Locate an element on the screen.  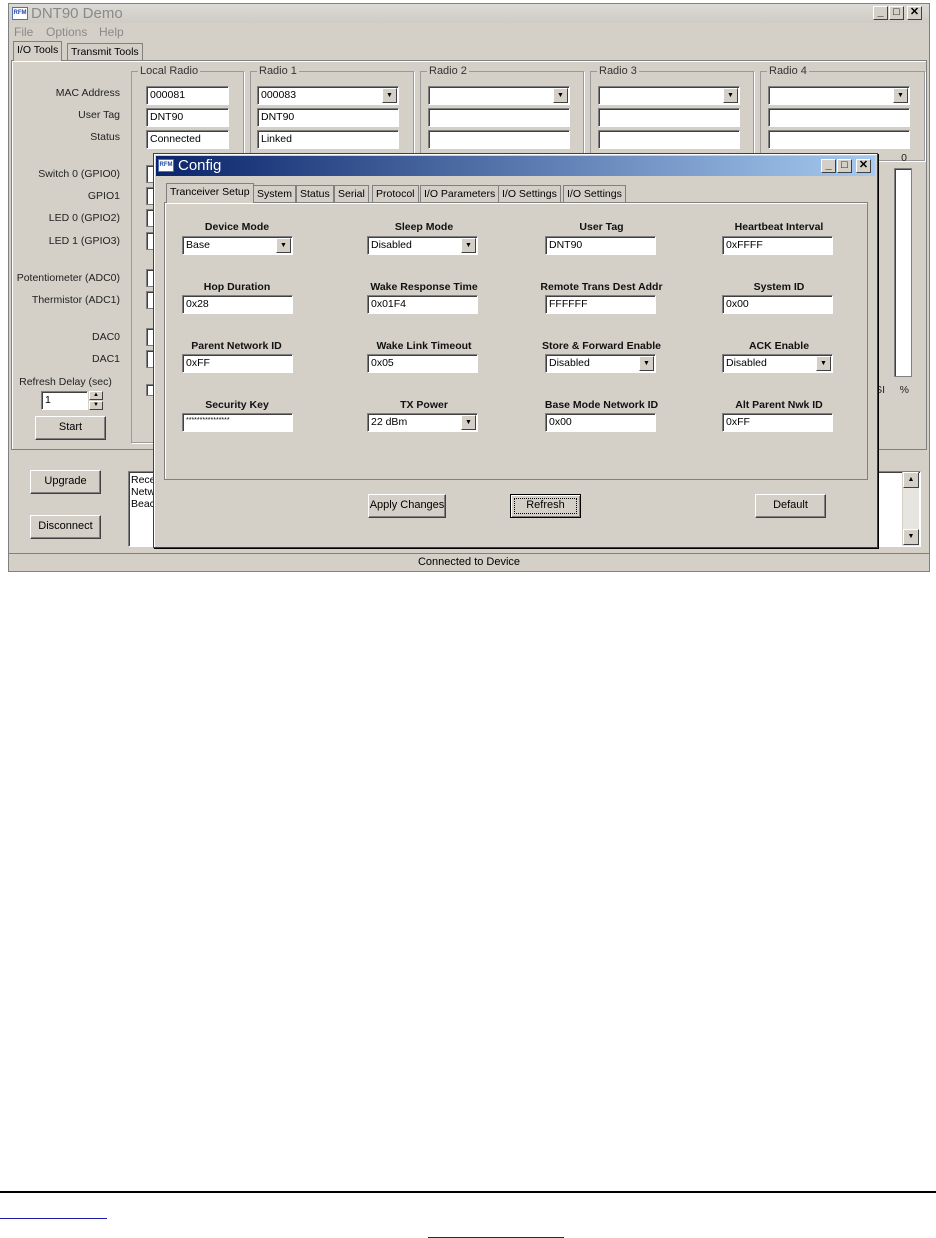
scroll-up-icon: ▲ is located at coordinates (911, 480).